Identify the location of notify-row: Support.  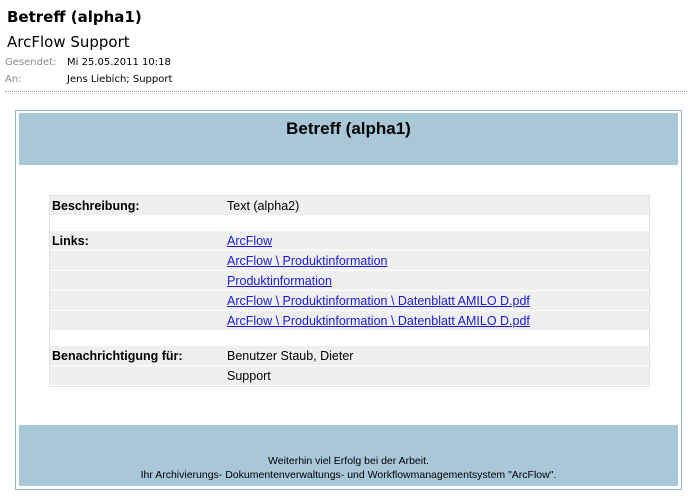
(349, 376).